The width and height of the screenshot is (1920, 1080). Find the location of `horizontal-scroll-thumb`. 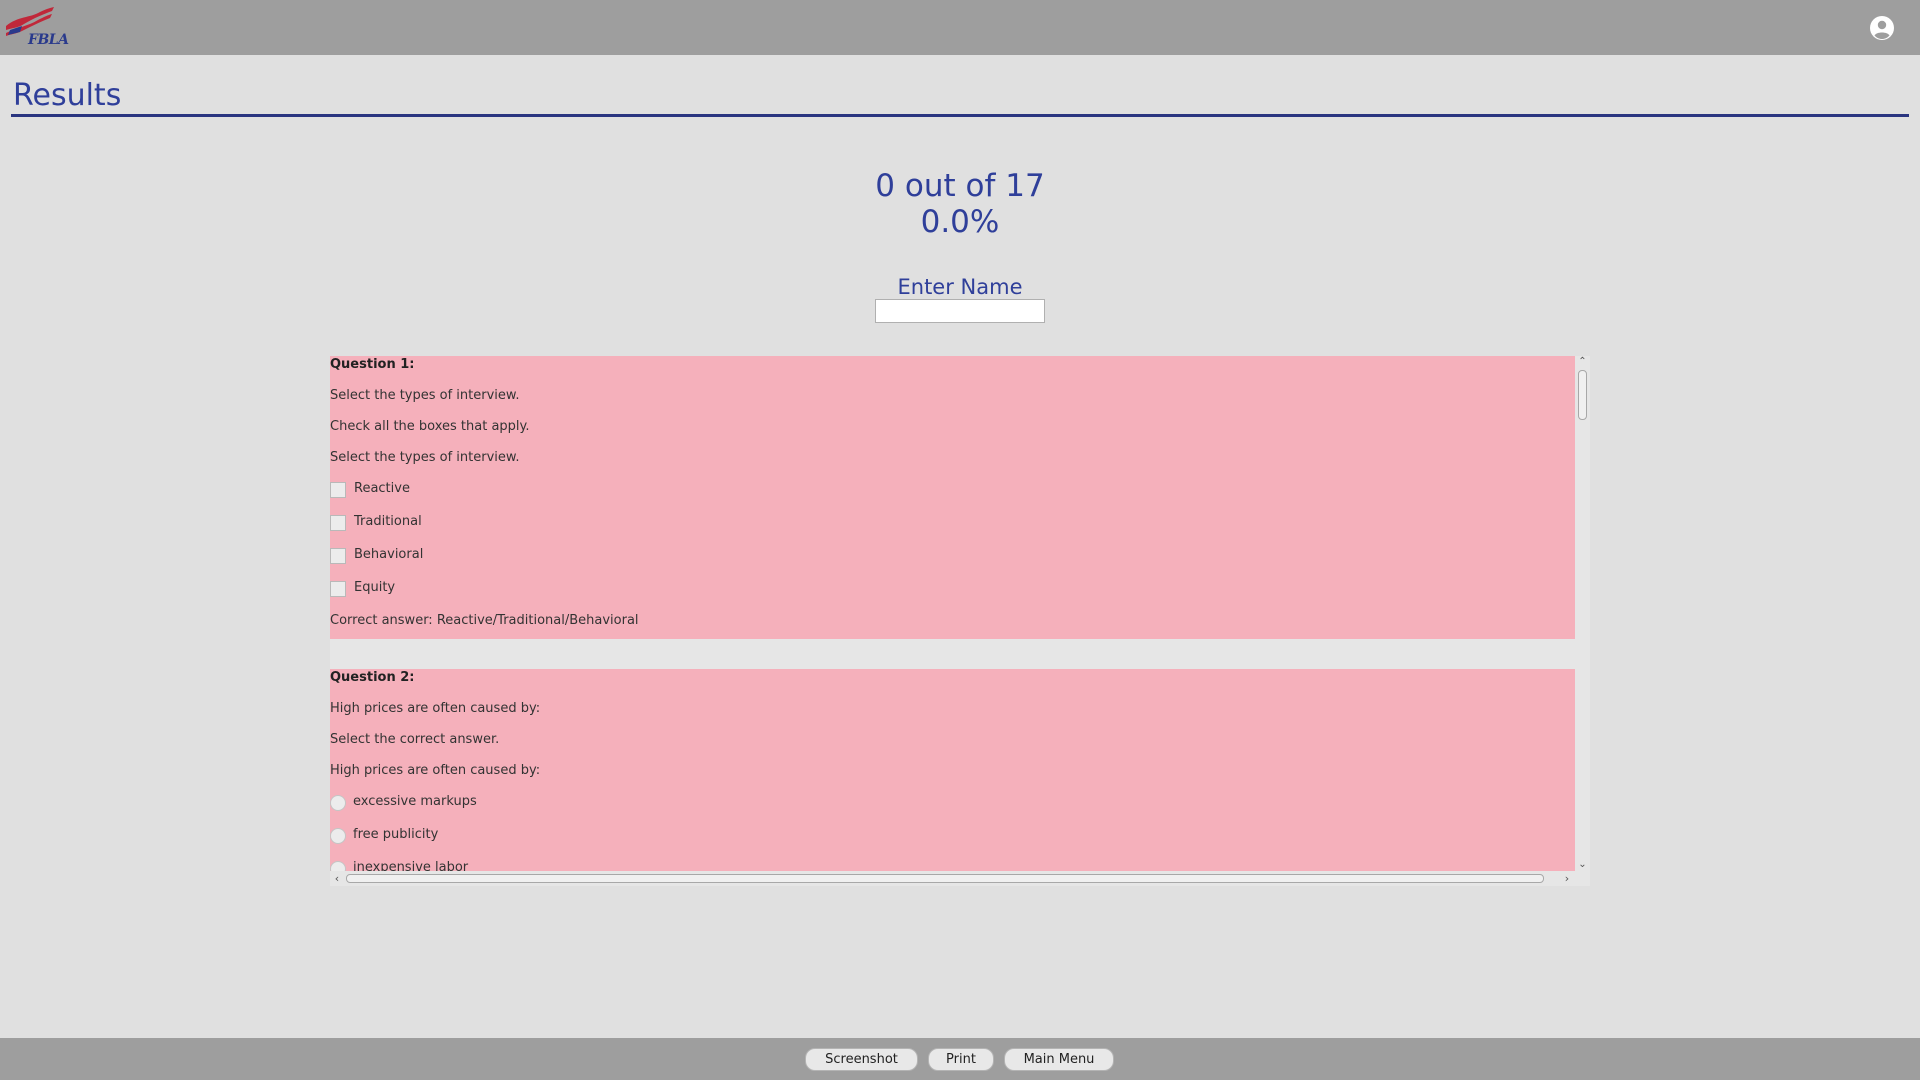

horizontal-scroll-thumb is located at coordinates (945, 878).